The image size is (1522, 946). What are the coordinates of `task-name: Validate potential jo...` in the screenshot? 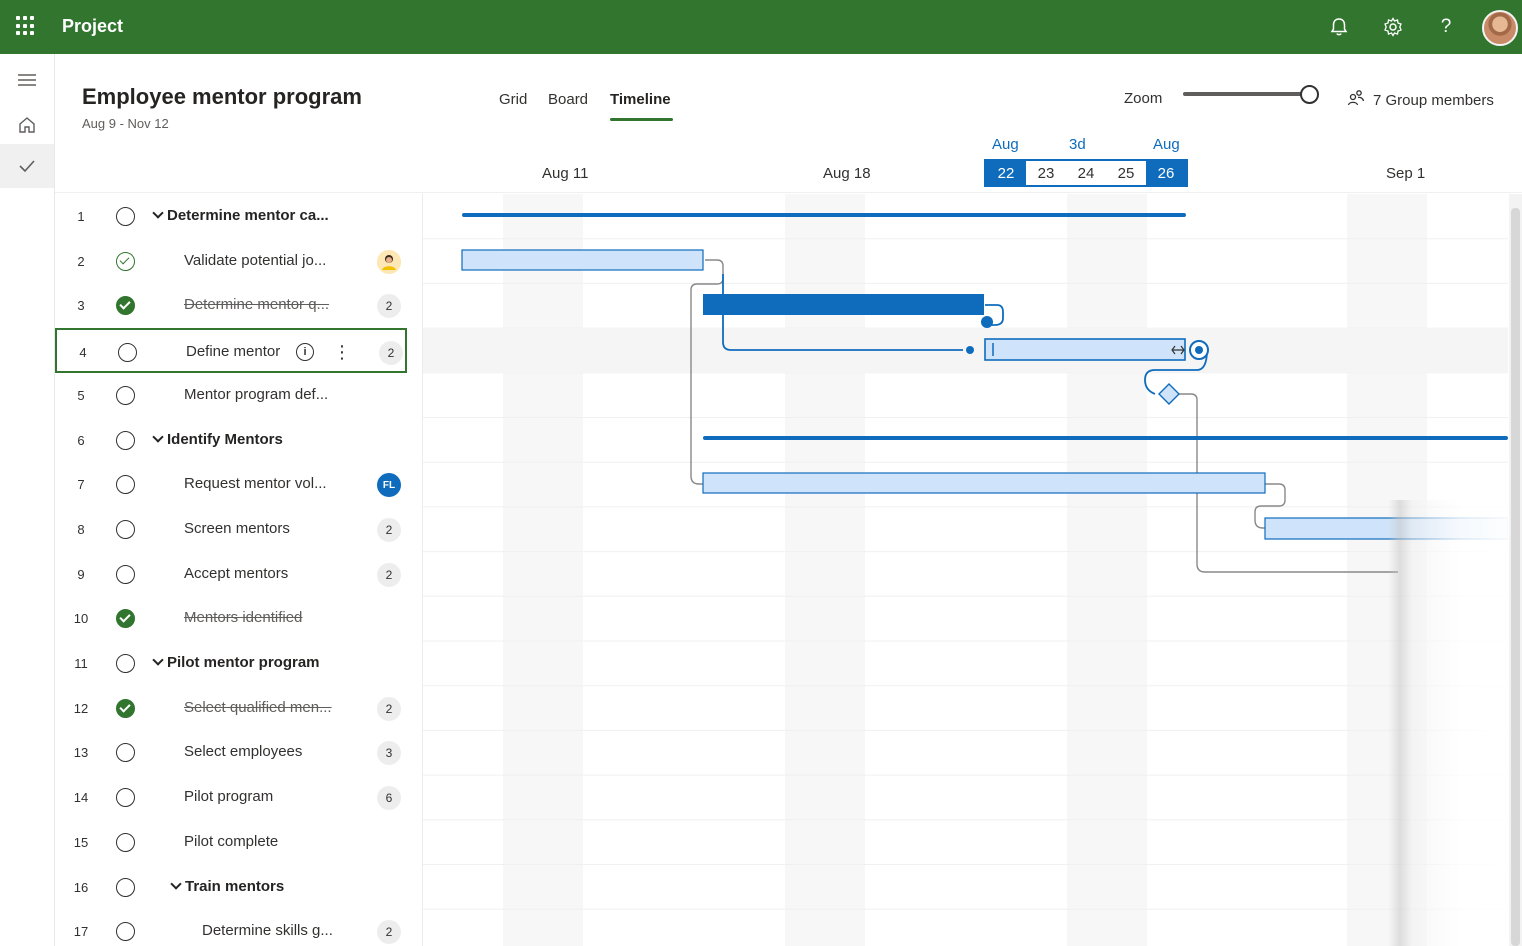 It's located at (255, 260).